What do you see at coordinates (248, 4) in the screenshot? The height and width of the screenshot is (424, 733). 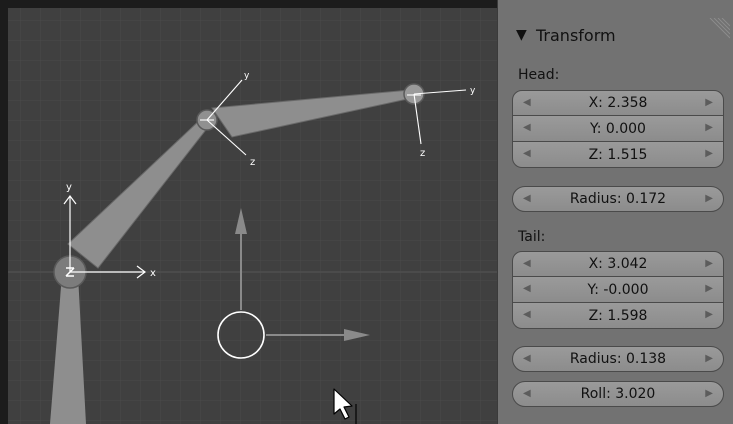 I see `window-frame-top` at bounding box center [248, 4].